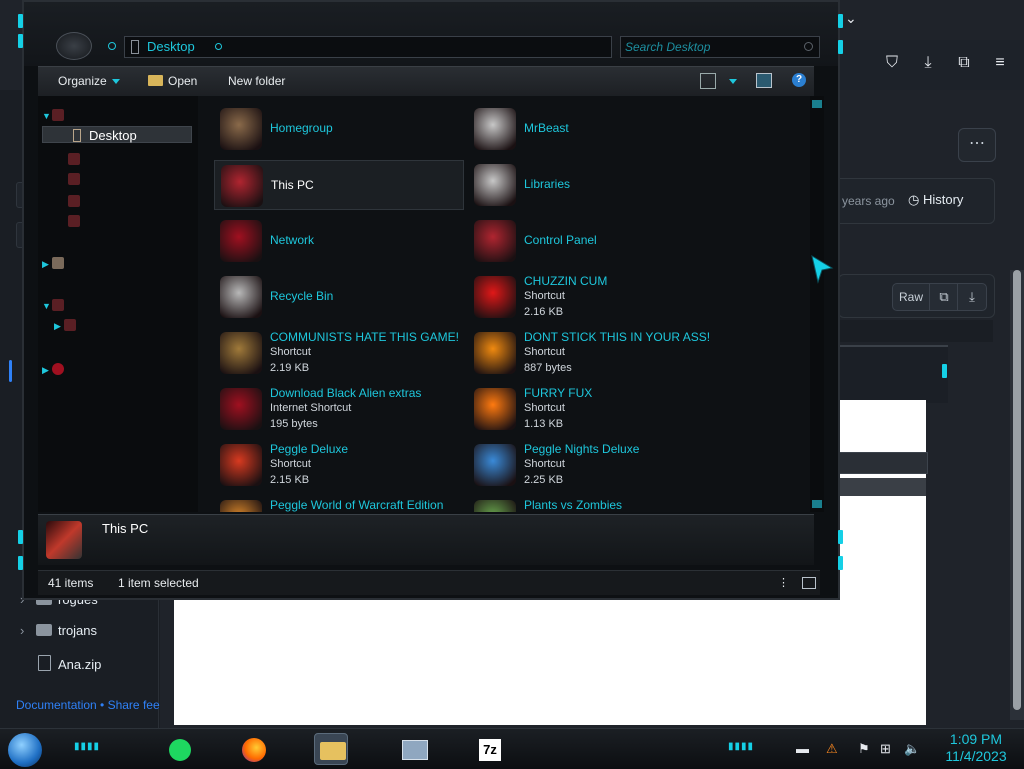 This screenshot has width=1024, height=769. What do you see at coordinates (560, 240) in the screenshot?
I see `file-name: Control Panel` at bounding box center [560, 240].